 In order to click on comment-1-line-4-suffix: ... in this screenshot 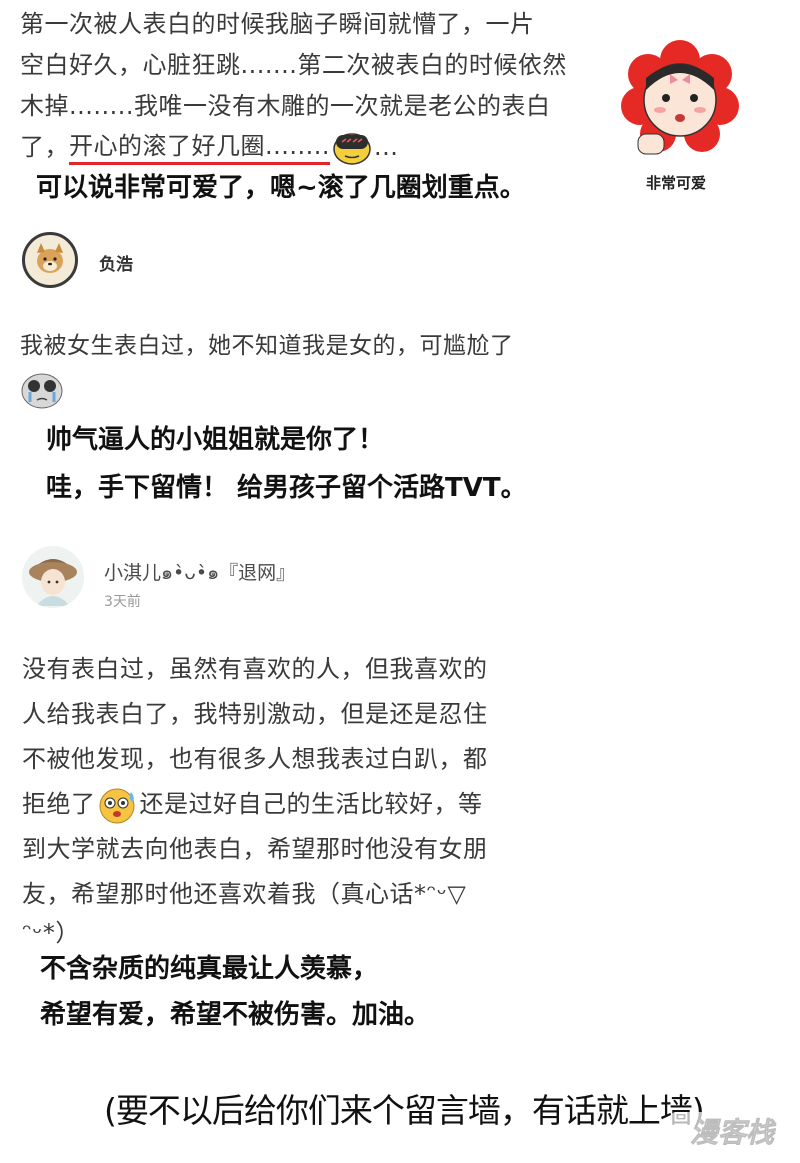, I will do `click(386, 147)`.